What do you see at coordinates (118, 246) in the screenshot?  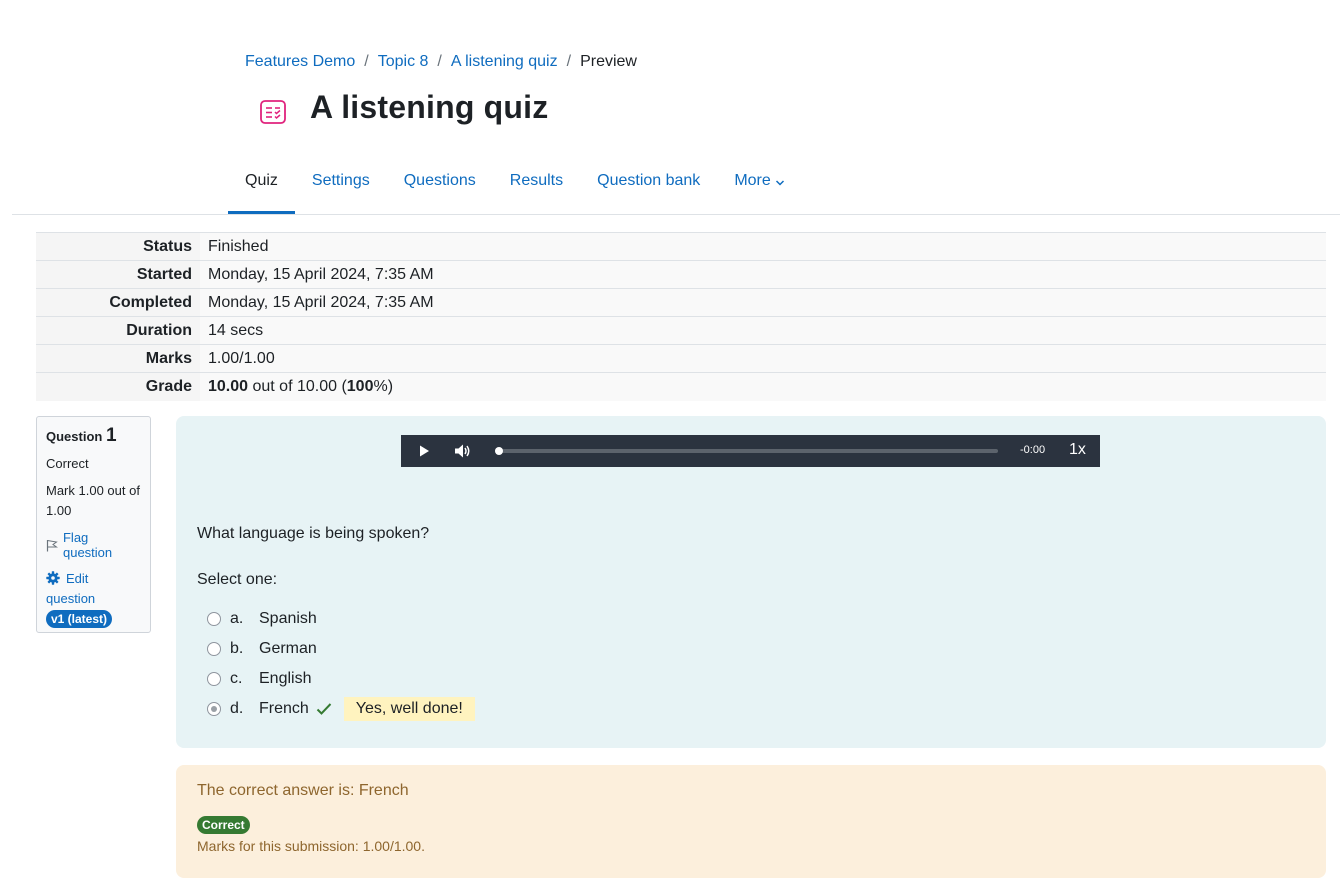 I see `row-label: Status` at bounding box center [118, 246].